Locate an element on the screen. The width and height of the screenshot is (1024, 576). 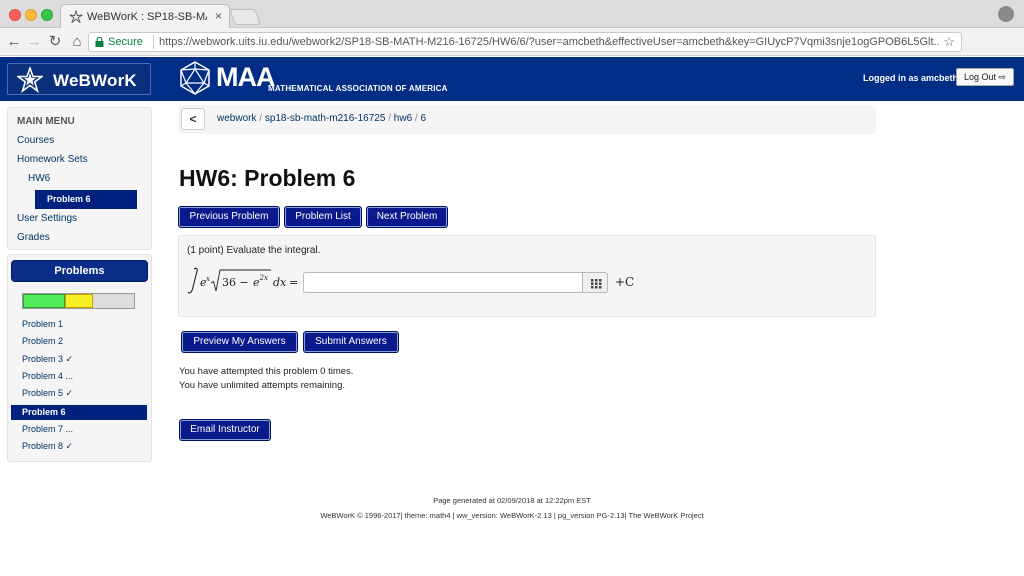
problem-statement: (1 point) Evaluate the integral. is located at coordinates (254, 250).